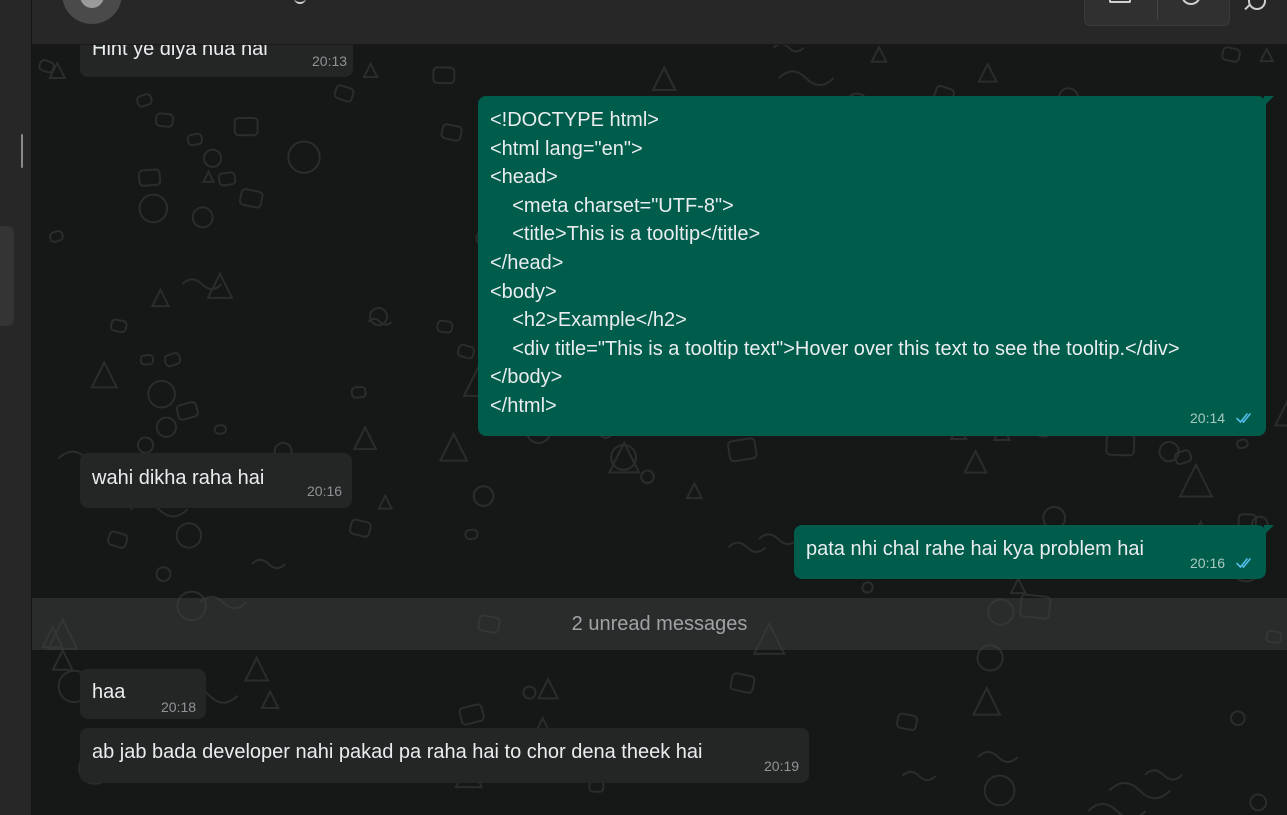 The height and width of the screenshot is (815, 1287). Describe the element at coordinates (178, 478) in the screenshot. I see `message-text: wahi dikha raha hai` at that location.